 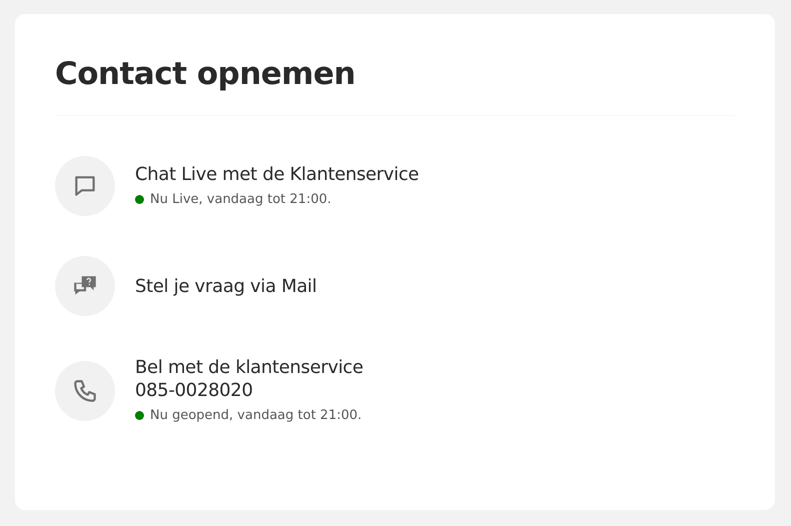 What do you see at coordinates (277, 174) in the screenshot?
I see `option-title: Chat Live met de Klantenservice` at bounding box center [277, 174].